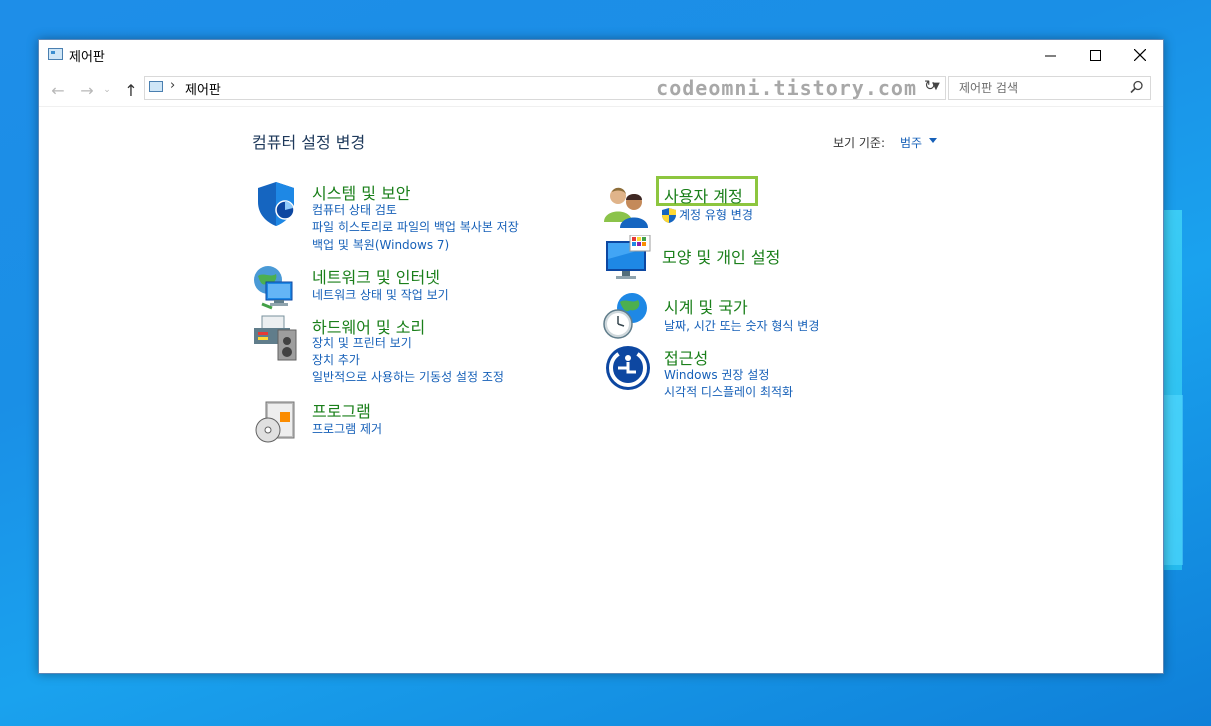 The width and height of the screenshot is (1211, 726). What do you see at coordinates (628, 257) in the screenshot?
I see `display-palette-icon` at bounding box center [628, 257].